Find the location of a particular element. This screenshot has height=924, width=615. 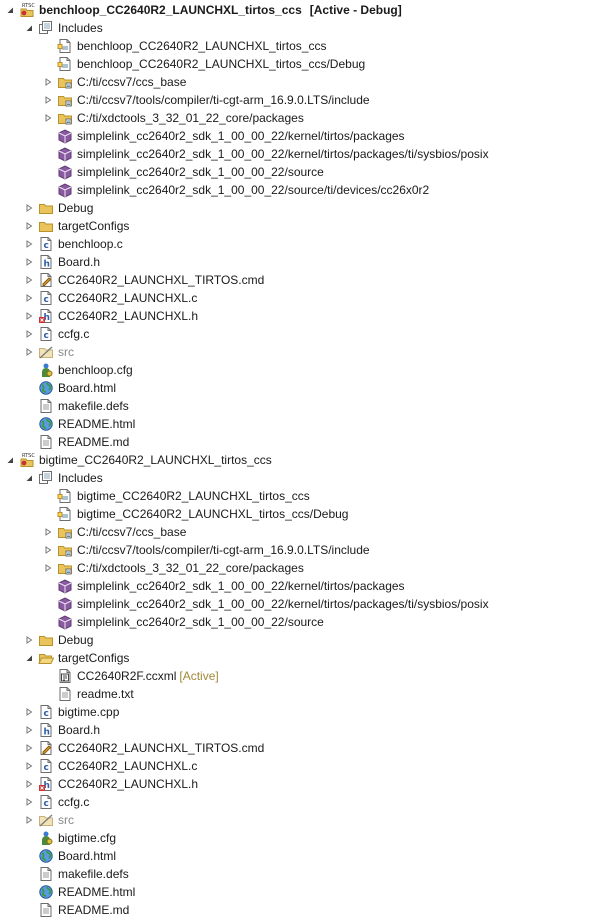

tree-item: benchloop.cfg is located at coordinates (78, 370).